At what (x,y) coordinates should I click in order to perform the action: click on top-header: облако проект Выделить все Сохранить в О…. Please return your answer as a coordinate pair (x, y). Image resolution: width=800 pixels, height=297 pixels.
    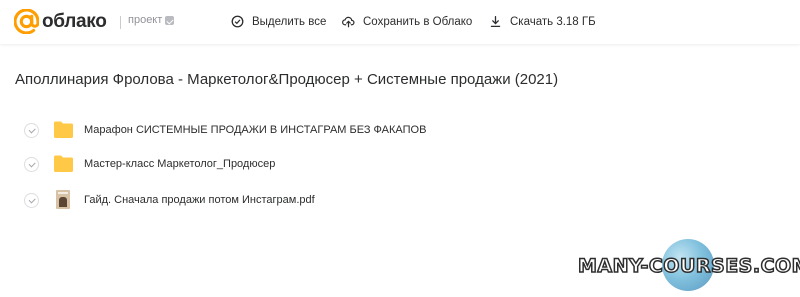
    Looking at the image, I should click on (400, 22).